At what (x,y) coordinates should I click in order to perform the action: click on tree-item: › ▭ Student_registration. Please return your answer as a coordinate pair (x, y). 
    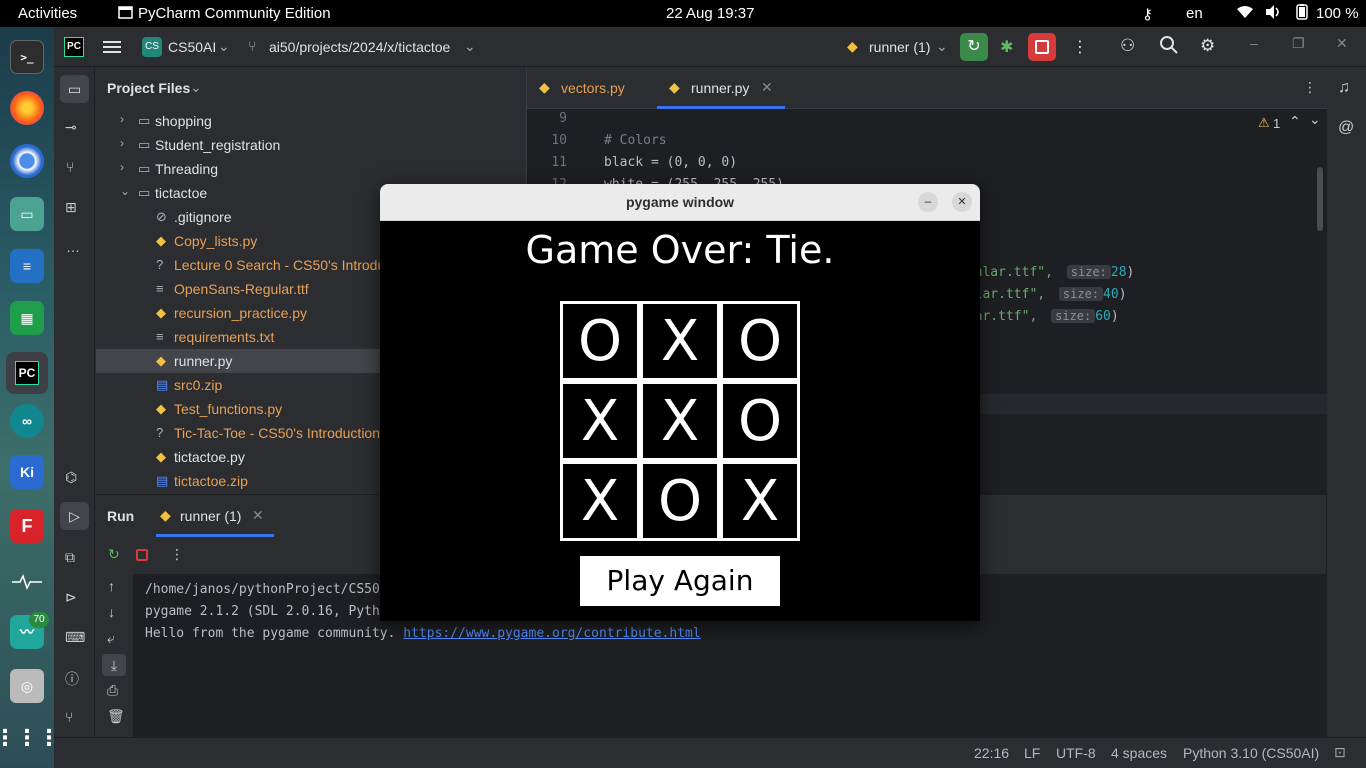
    Looking at the image, I should click on (311, 145).